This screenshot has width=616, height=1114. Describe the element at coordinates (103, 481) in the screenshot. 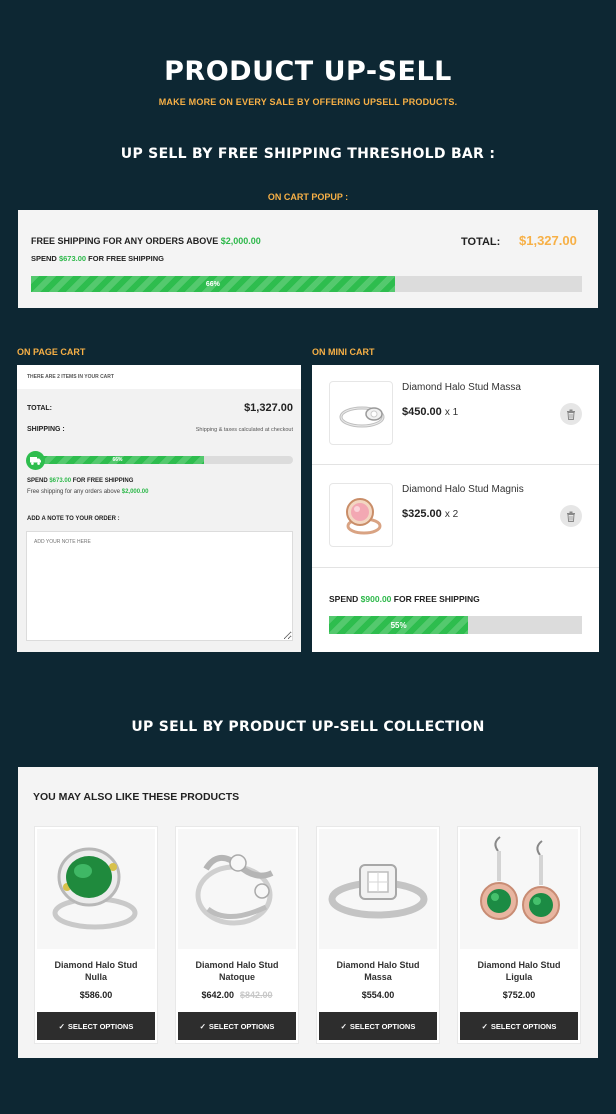

I see `page-cart-spend-suffix: FOR FREE SHIPPING` at that location.